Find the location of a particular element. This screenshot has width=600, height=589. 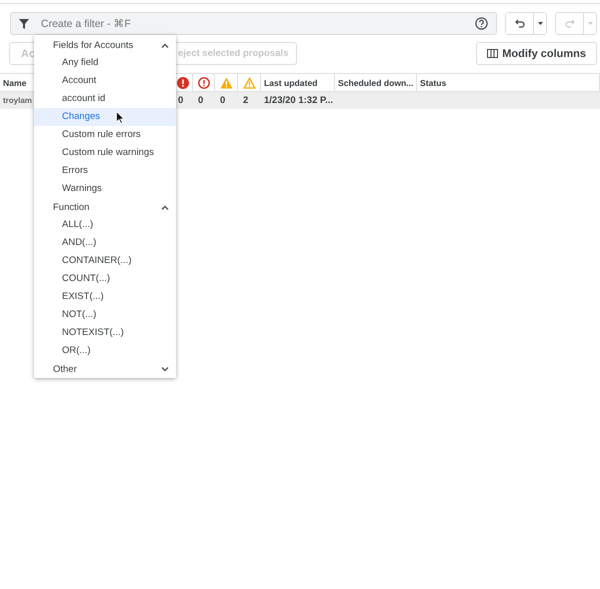

dropdown-item: Account is located at coordinates (105, 81).